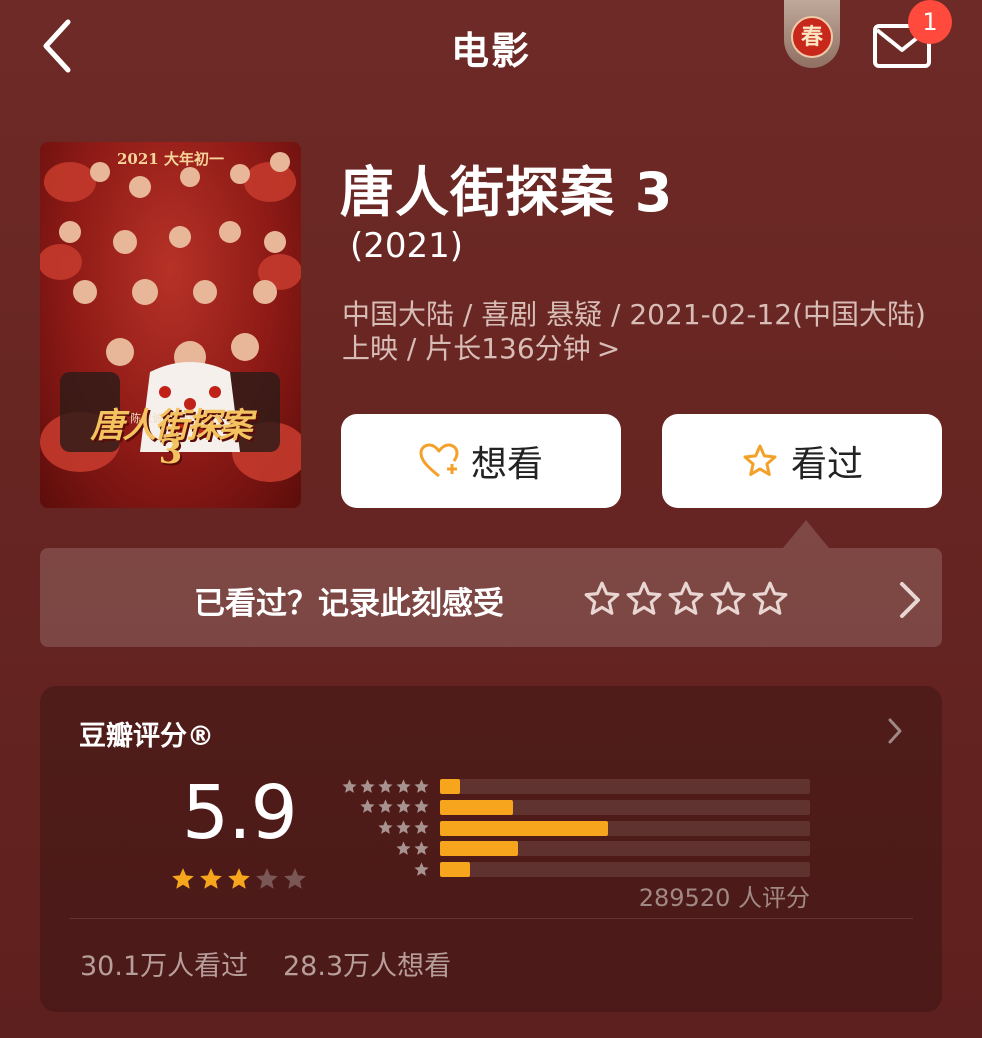 The image size is (982, 1038). What do you see at coordinates (439, 460) in the screenshot?
I see `heart-plus-icon` at bounding box center [439, 460].